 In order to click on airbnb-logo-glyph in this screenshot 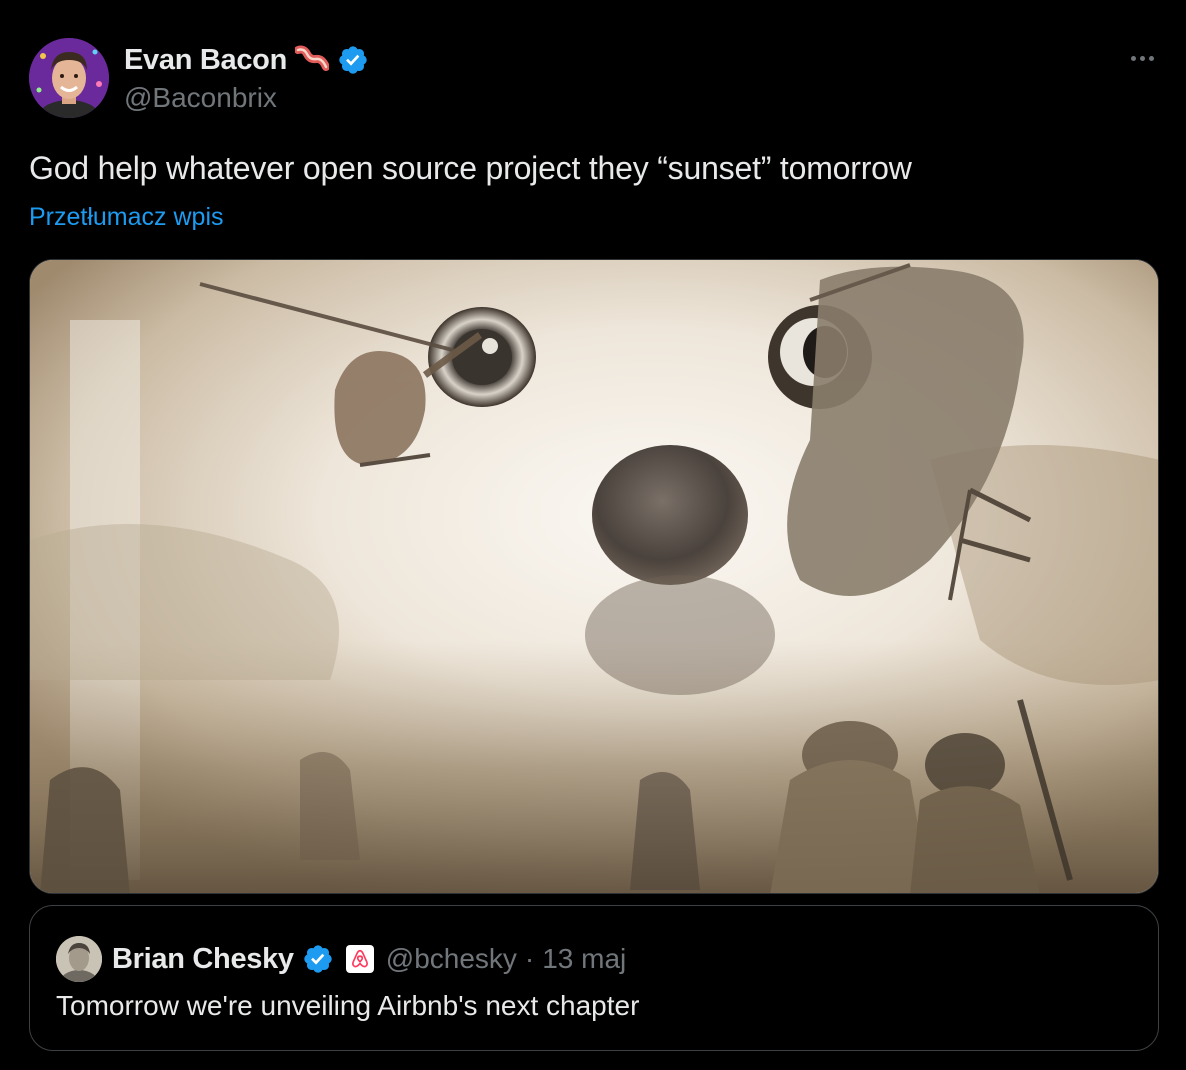, I will do `click(359, 958)`.